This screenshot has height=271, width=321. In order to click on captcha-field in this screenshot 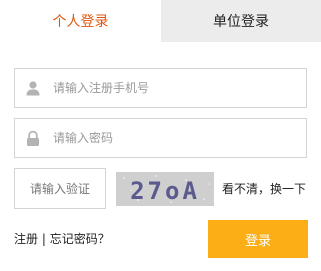, I will do `click(60, 188)`.